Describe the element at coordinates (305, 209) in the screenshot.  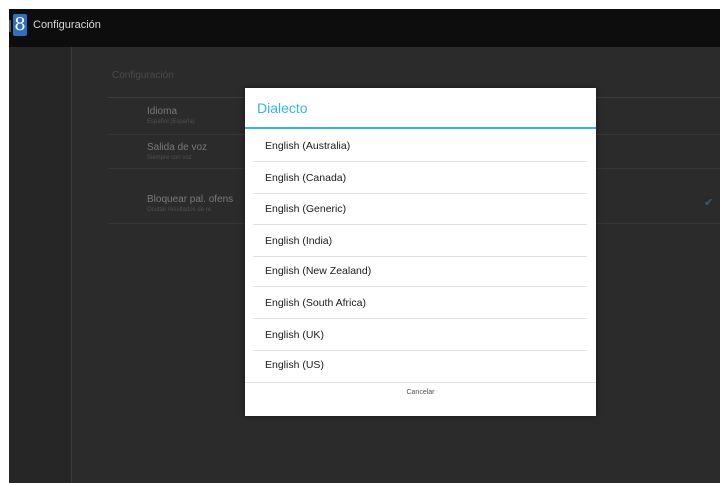
I see `option-english-generic: English (Generic)` at that location.